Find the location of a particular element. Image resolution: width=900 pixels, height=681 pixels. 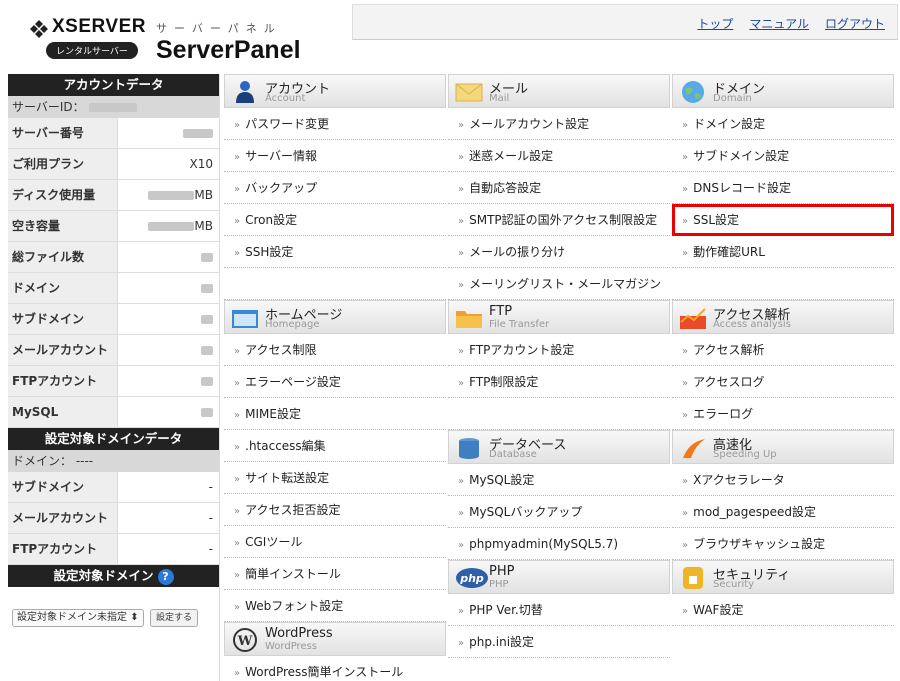

menu-item: » FTPアカウント設定 is located at coordinates (559, 350).